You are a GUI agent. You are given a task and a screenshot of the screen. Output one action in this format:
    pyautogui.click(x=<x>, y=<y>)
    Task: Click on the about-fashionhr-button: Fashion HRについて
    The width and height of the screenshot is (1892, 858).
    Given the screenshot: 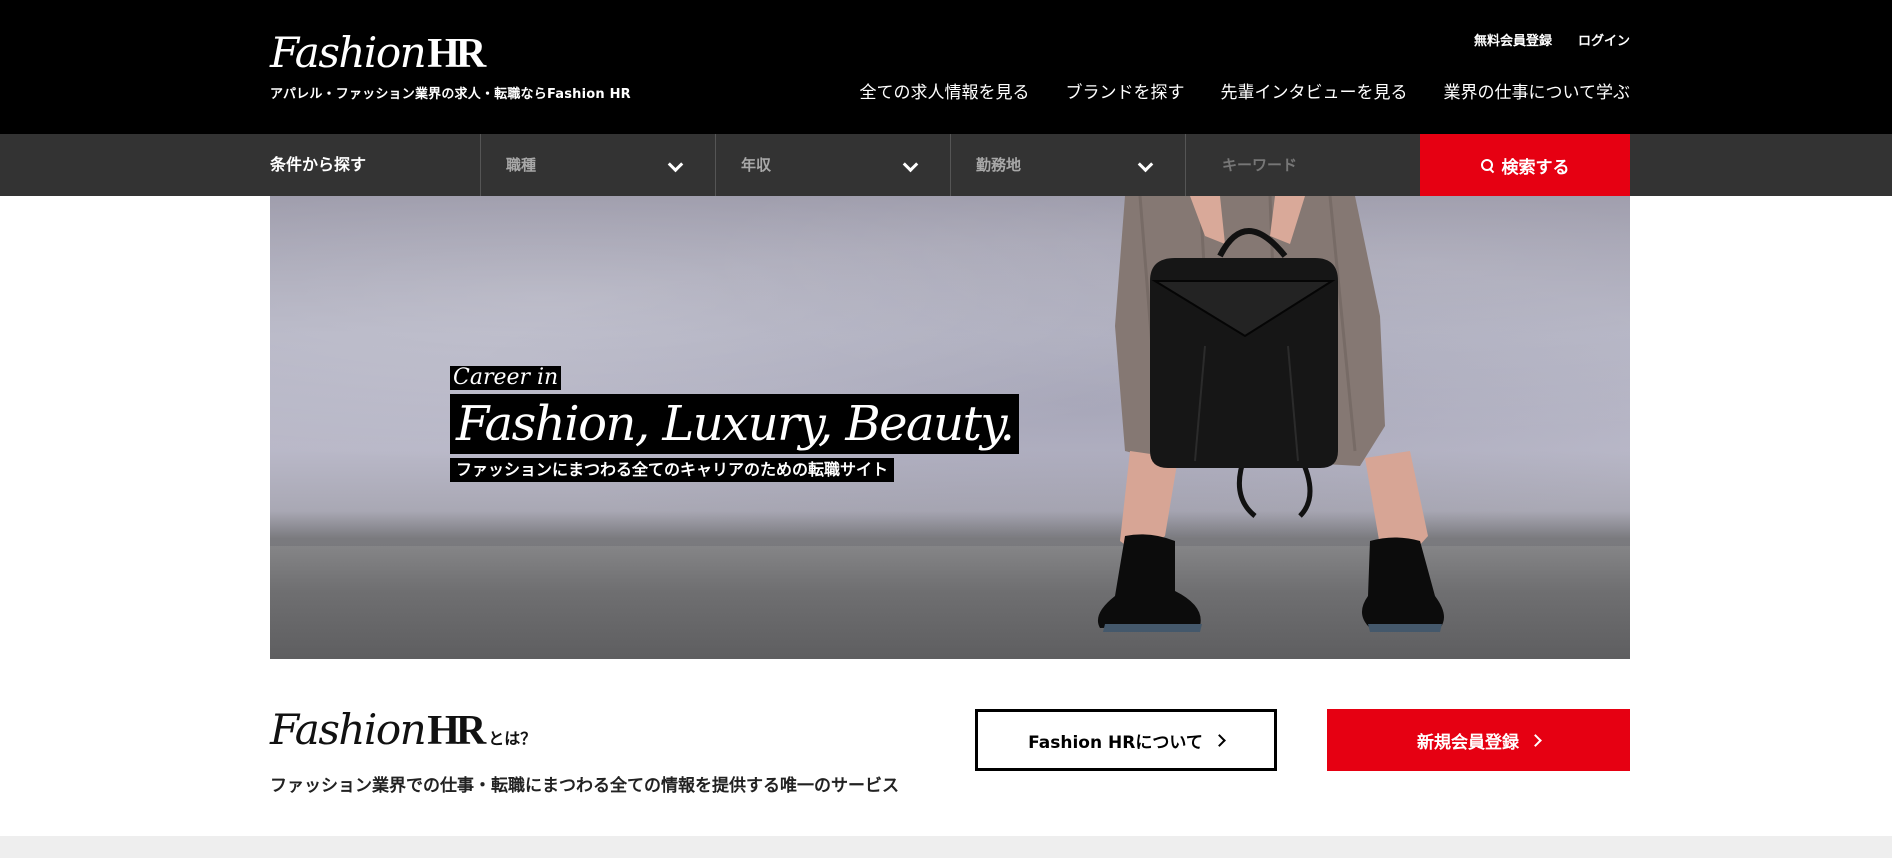 What is the action you would take?
    pyautogui.click(x=1126, y=740)
    